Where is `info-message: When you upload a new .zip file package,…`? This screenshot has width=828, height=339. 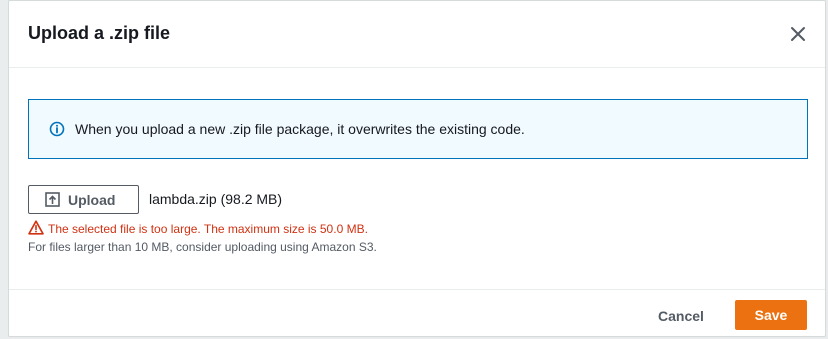 info-message: When you upload a new .zip file package,… is located at coordinates (300, 129).